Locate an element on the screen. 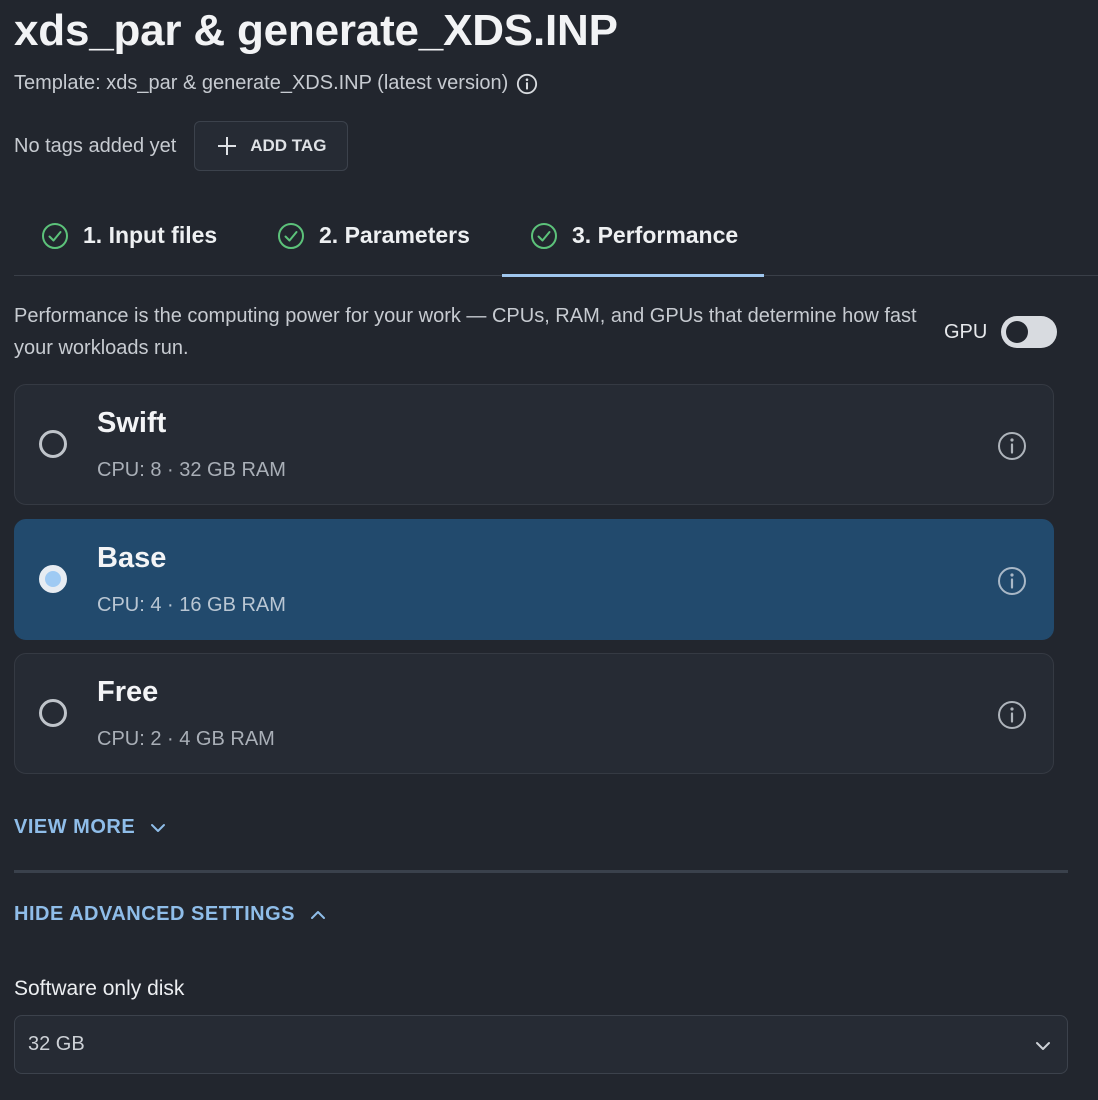 The width and height of the screenshot is (1098, 1100). gpu-label: GPU is located at coordinates (966, 331).